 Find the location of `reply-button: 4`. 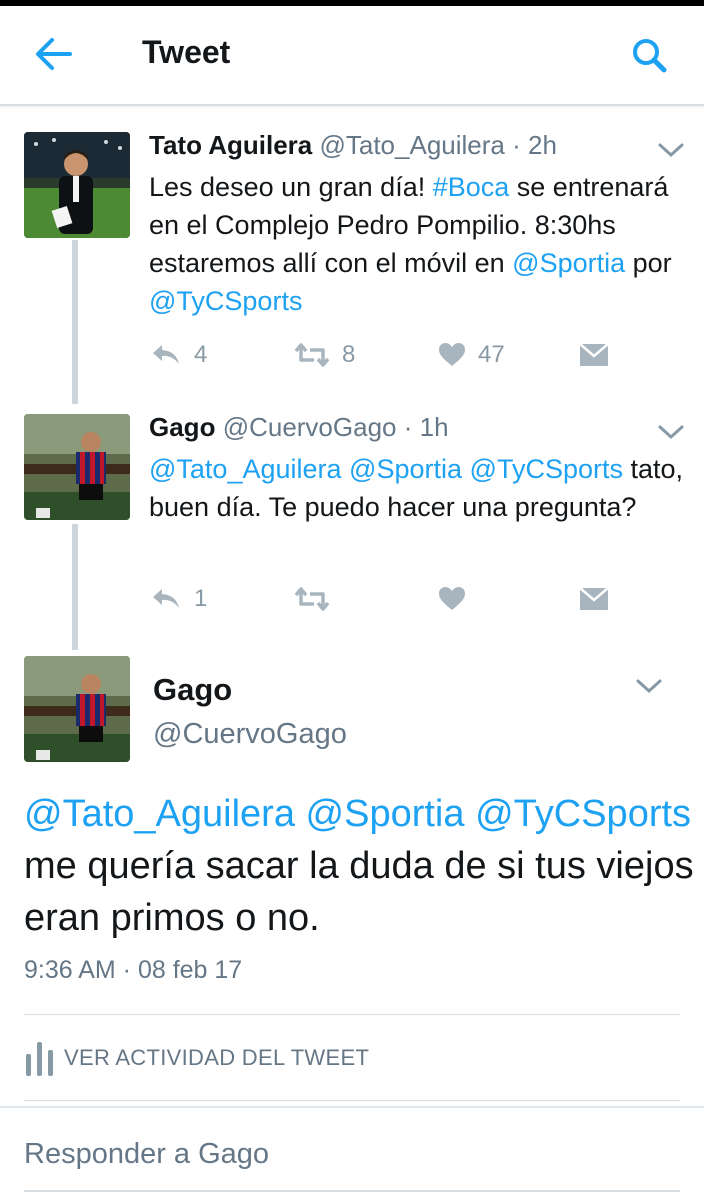

reply-button: 4 is located at coordinates (178, 355).